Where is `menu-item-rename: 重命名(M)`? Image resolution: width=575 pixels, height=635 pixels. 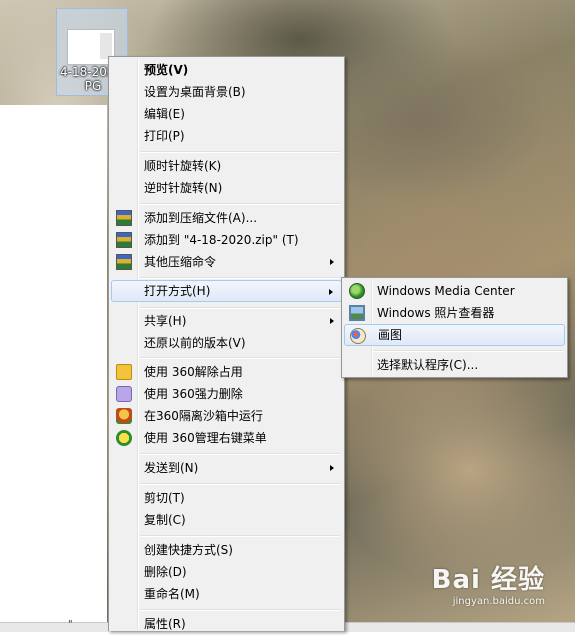
menu-item-rename: 重命名(M) is located at coordinates (226, 594).